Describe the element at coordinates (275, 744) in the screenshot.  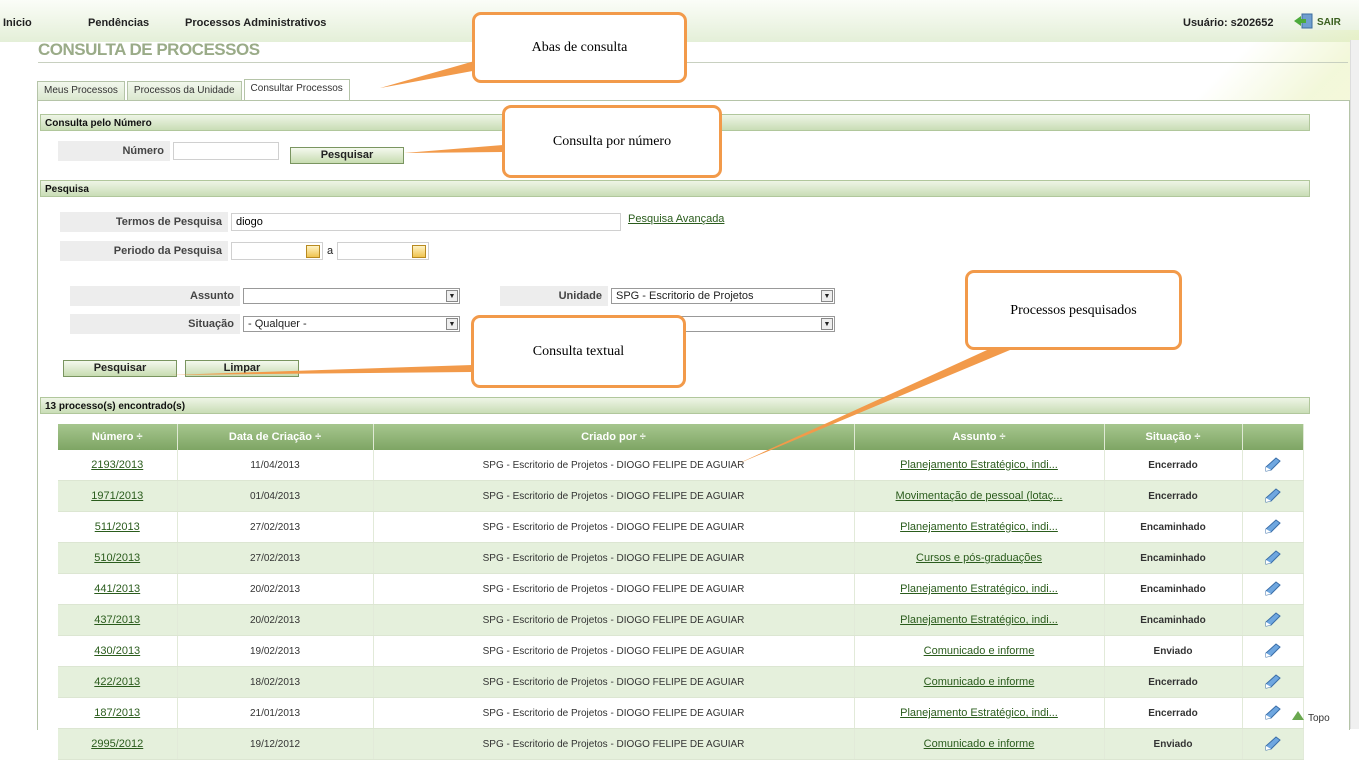
I see `data-criacao-cell: 19/12/2012` at that location.